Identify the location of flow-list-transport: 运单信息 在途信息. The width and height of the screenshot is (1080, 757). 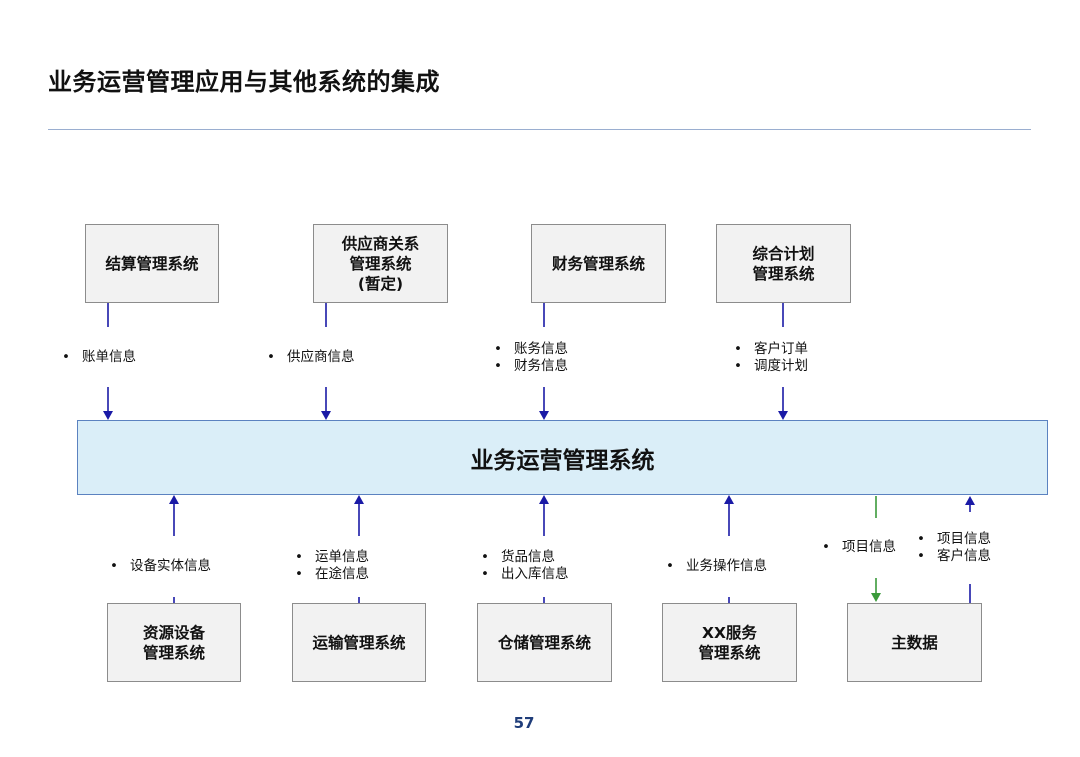
(332, 566).